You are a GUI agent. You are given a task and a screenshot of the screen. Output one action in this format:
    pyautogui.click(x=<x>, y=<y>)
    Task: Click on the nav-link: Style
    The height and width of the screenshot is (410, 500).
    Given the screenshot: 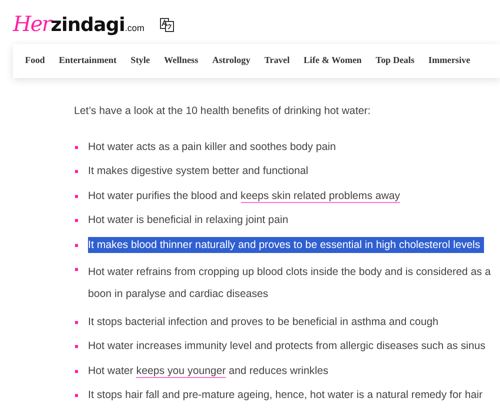 What is the action you would take?
    pyautogui.click(x=140, y=61)
    